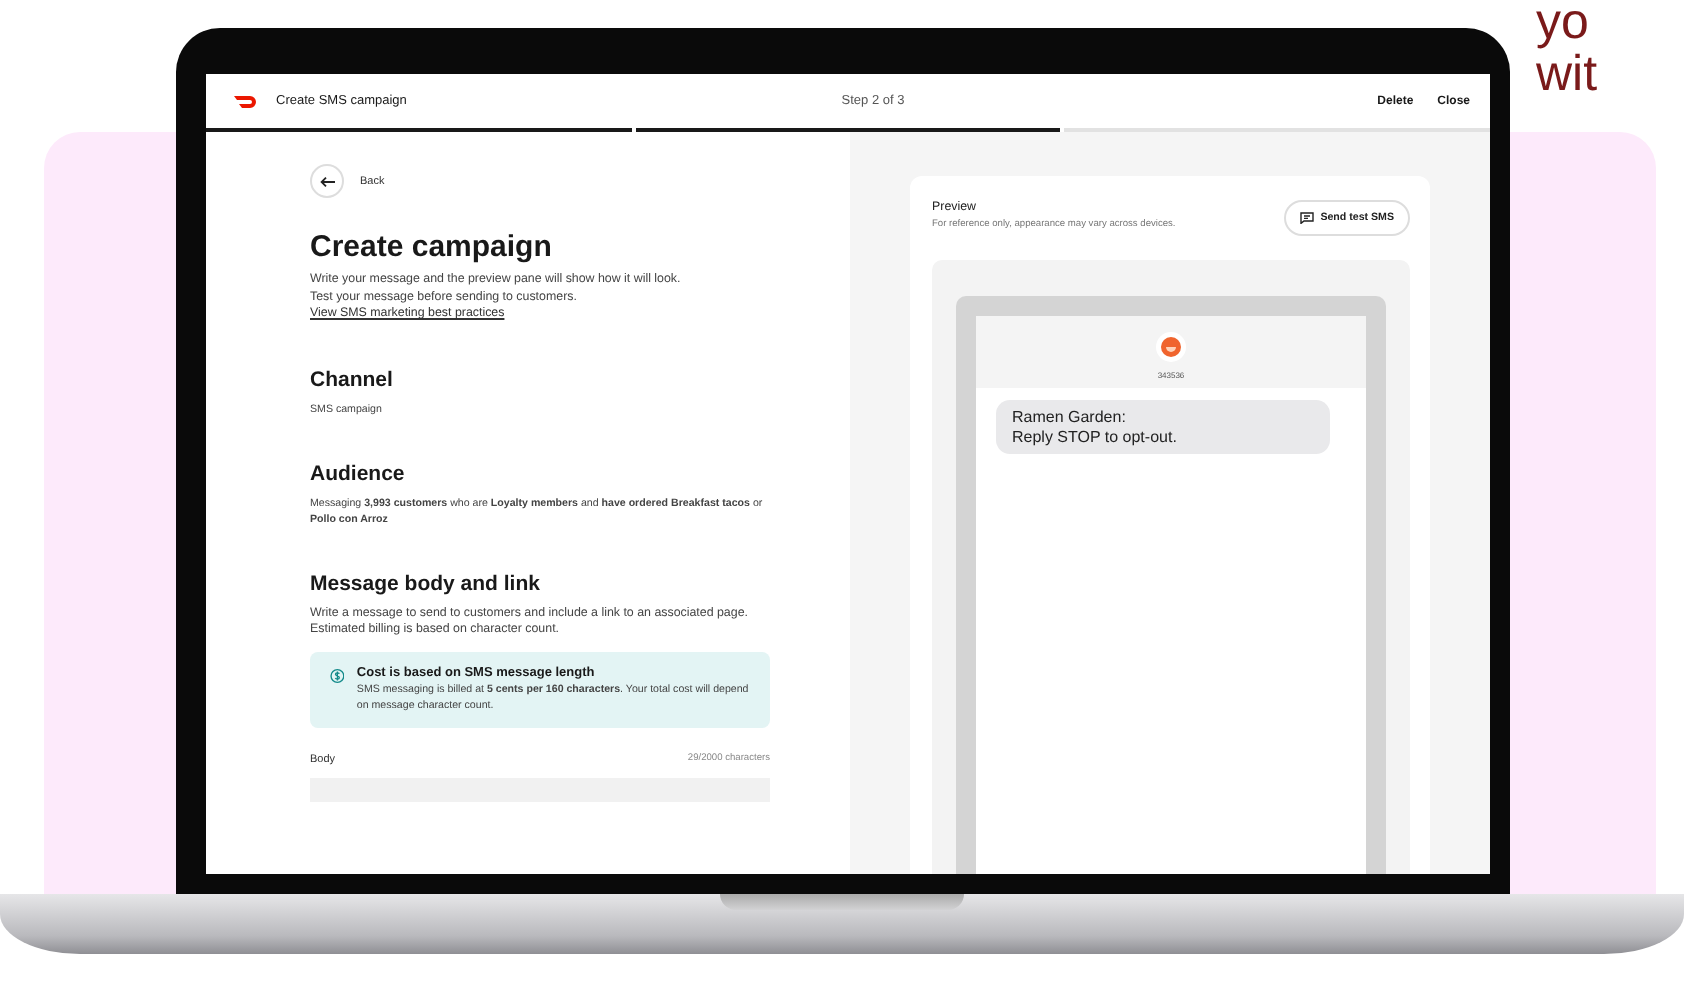 The image size is (1684, 986). What do you see at coordinates (1163, 427) in the screenshot?
I see `message-bubble: Ramen Garden: Reply STOP to opt-out.` at bounding box center [1163, 427].